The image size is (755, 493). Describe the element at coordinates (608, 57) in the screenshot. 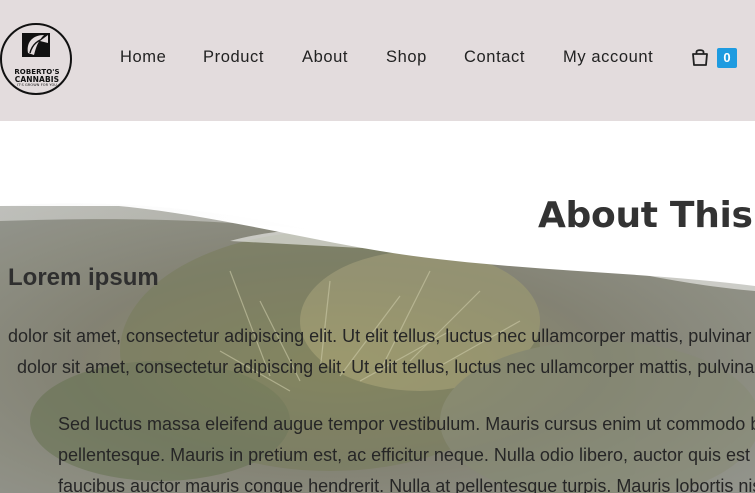

I see `nav-item-my-account: My account` at that location.